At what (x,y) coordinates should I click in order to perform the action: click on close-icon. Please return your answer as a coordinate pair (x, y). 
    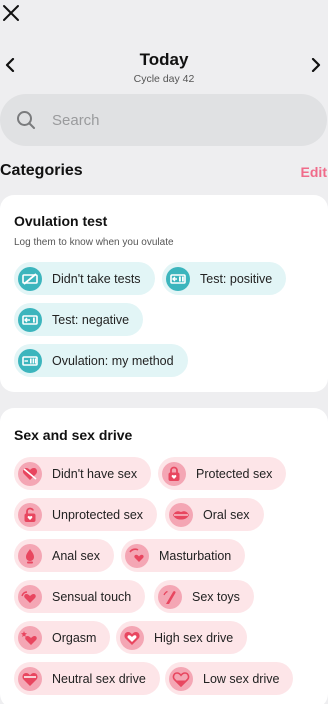
    Looking at the image, I should click on (11, 15).